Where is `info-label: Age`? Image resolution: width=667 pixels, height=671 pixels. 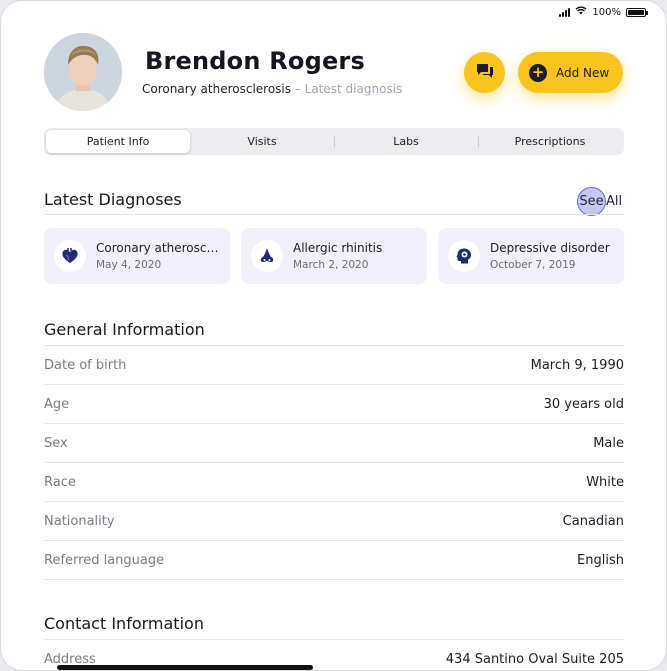
info-label: Age is located at coordinates (57, 404).